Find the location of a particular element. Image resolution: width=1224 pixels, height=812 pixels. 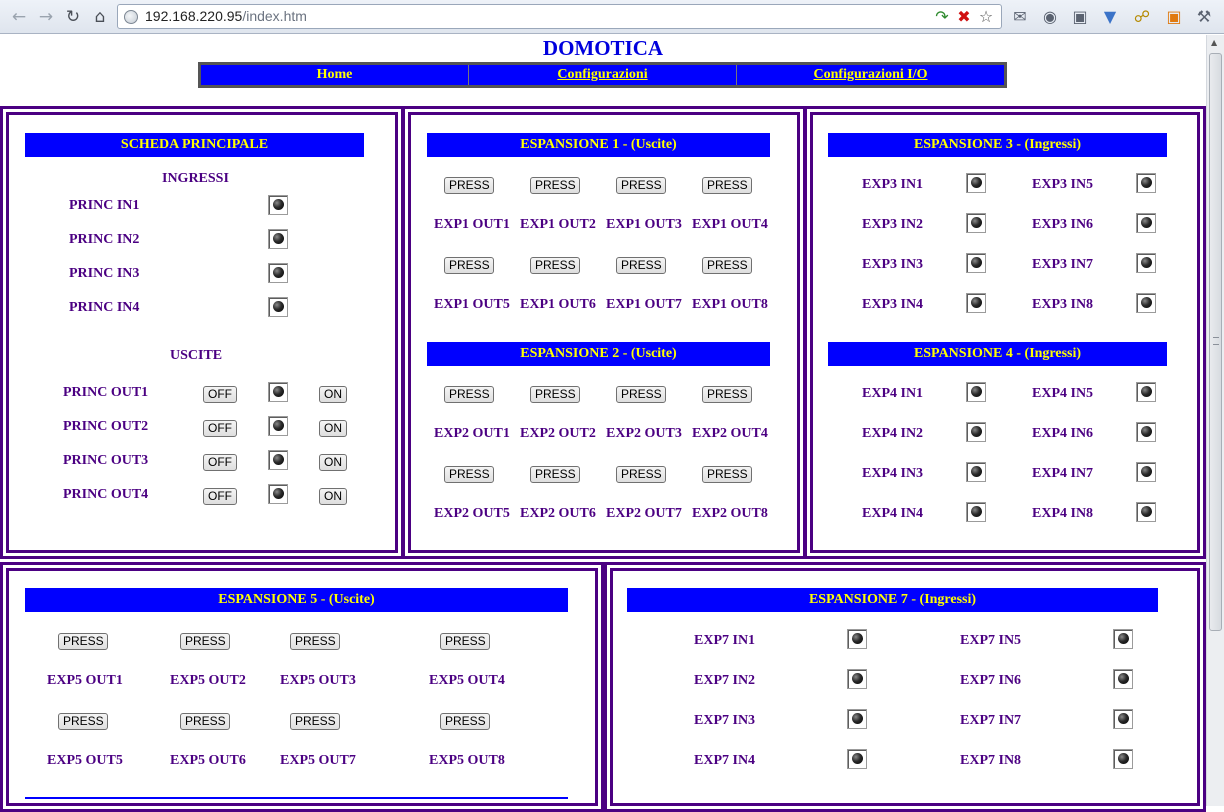

star-icon: ☆ is located at coordinates (986, 17).